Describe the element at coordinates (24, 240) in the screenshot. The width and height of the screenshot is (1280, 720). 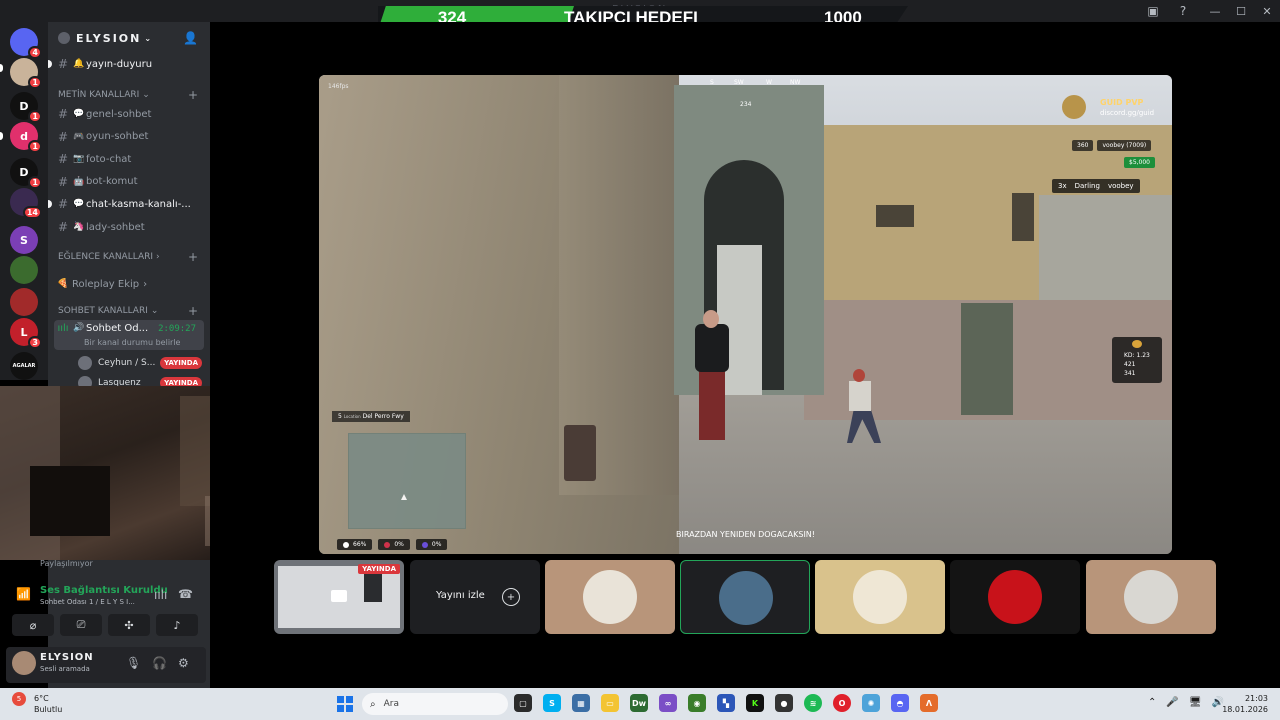
I see `server-server-purple: S` at that location.